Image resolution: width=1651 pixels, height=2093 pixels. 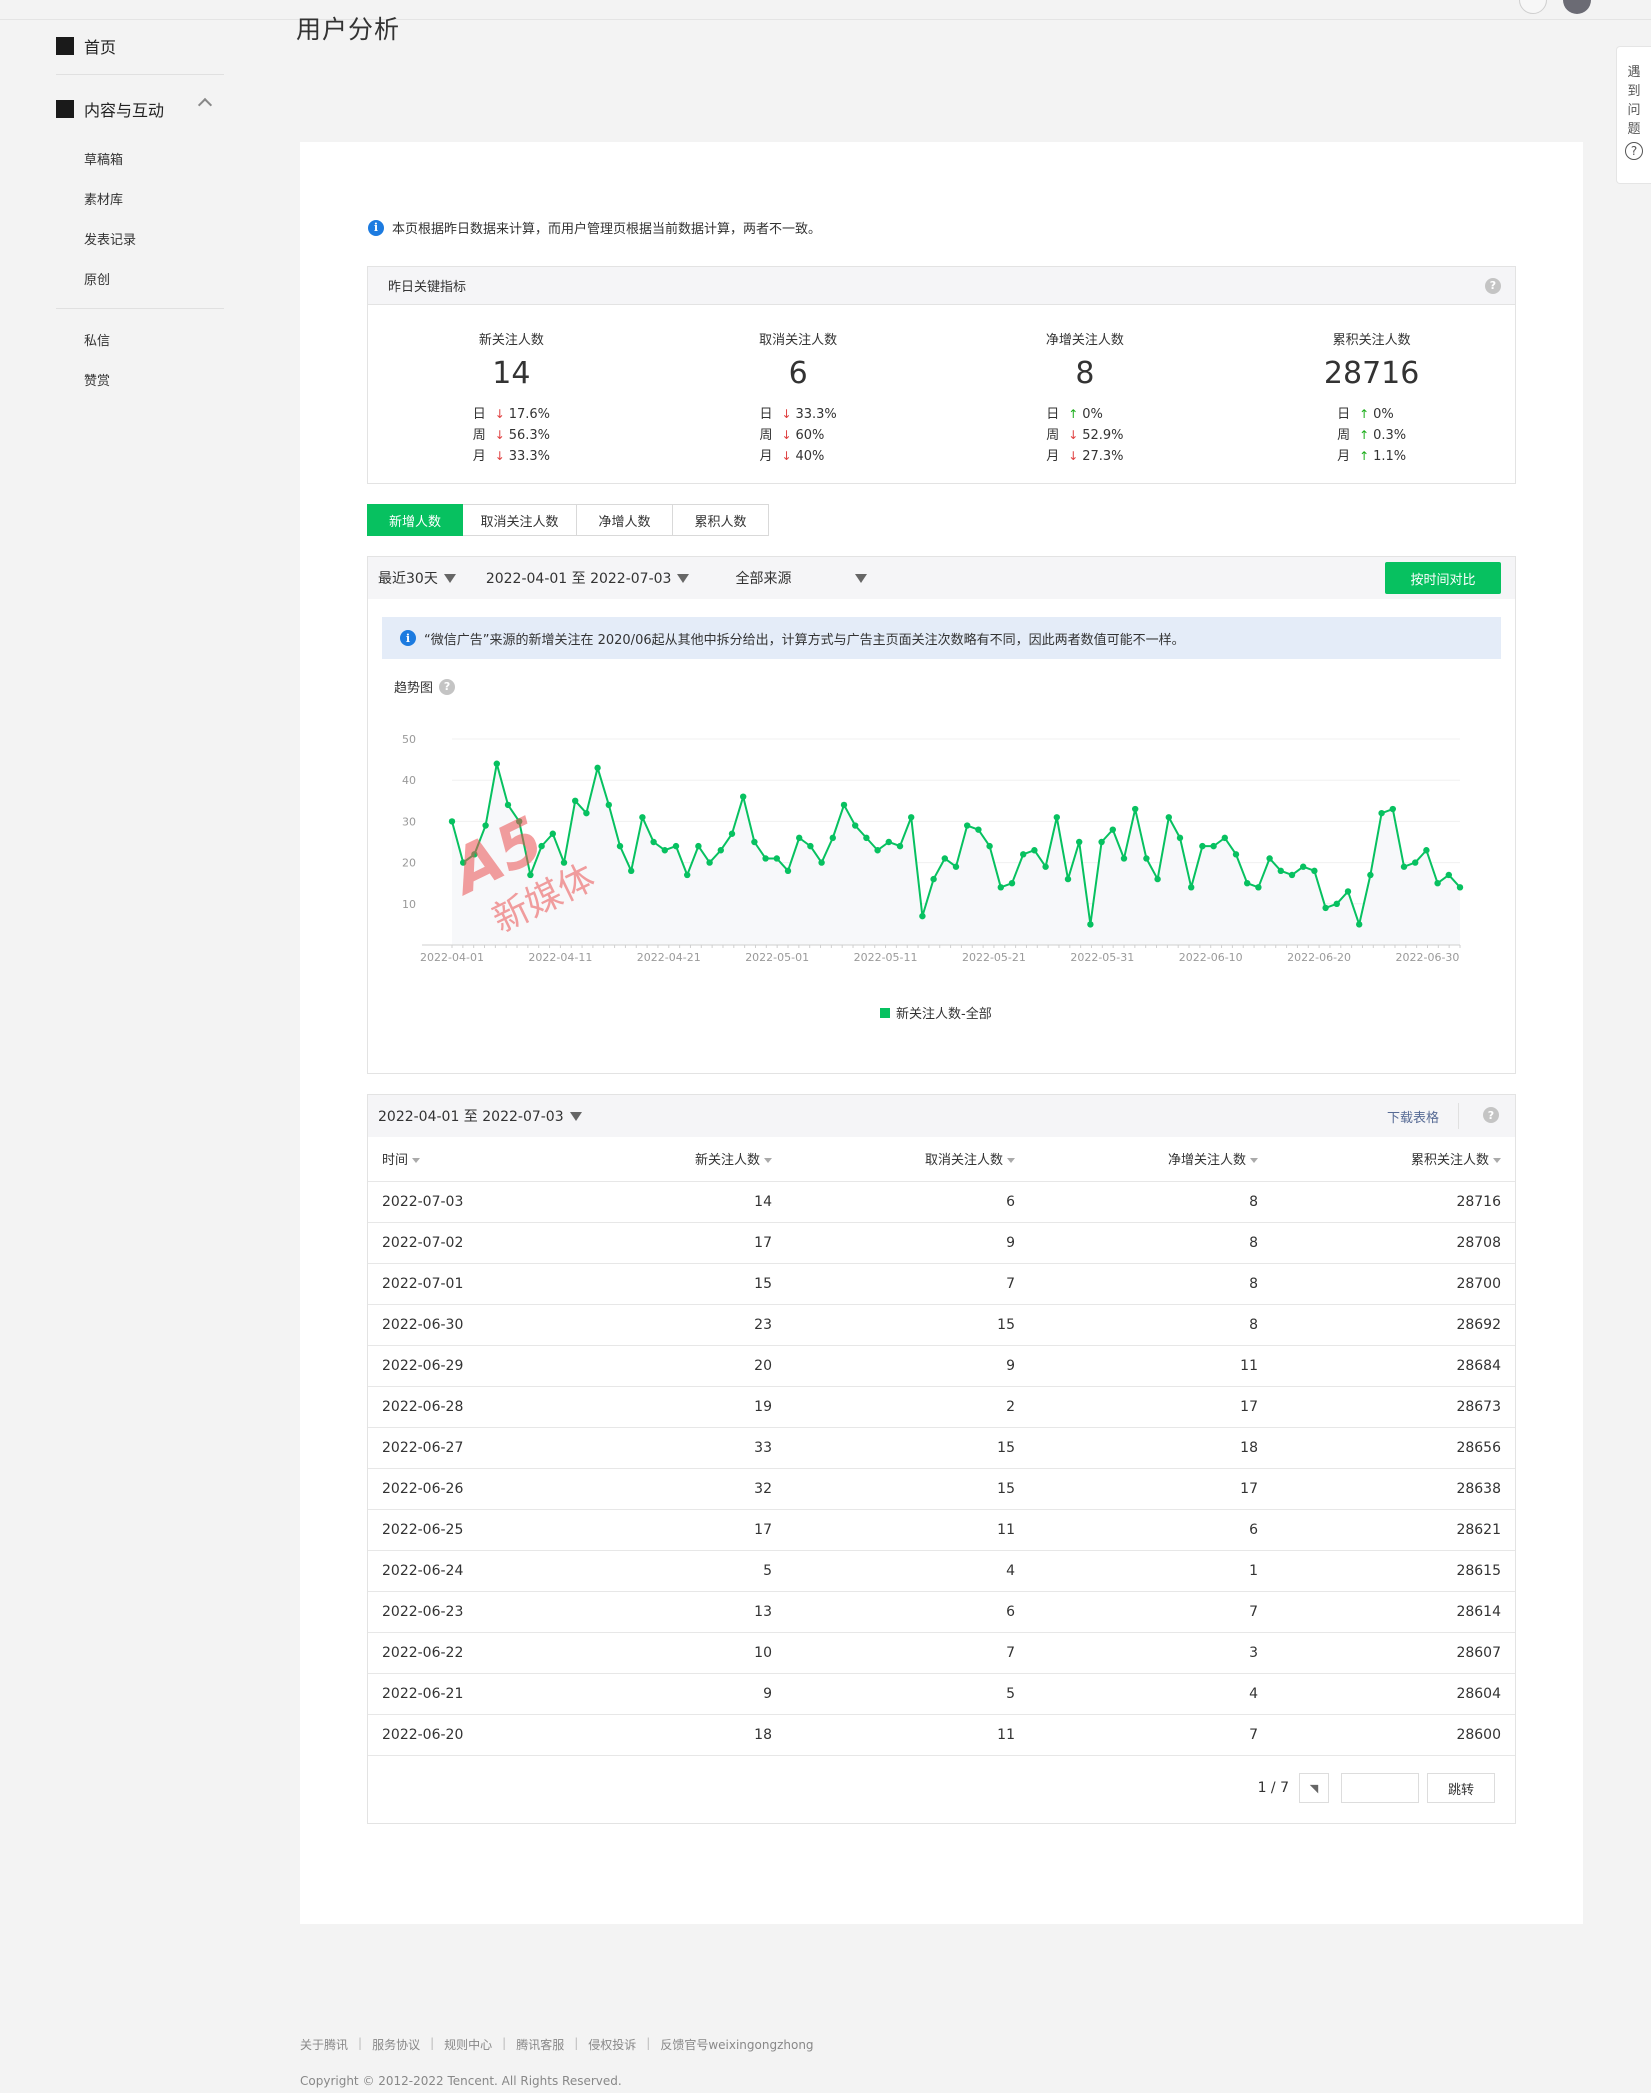 What do you see at coordinates (1314, 1788) in the screenshot?
I see `next-page-button: ◥` at bounding box center [1314, 1788].